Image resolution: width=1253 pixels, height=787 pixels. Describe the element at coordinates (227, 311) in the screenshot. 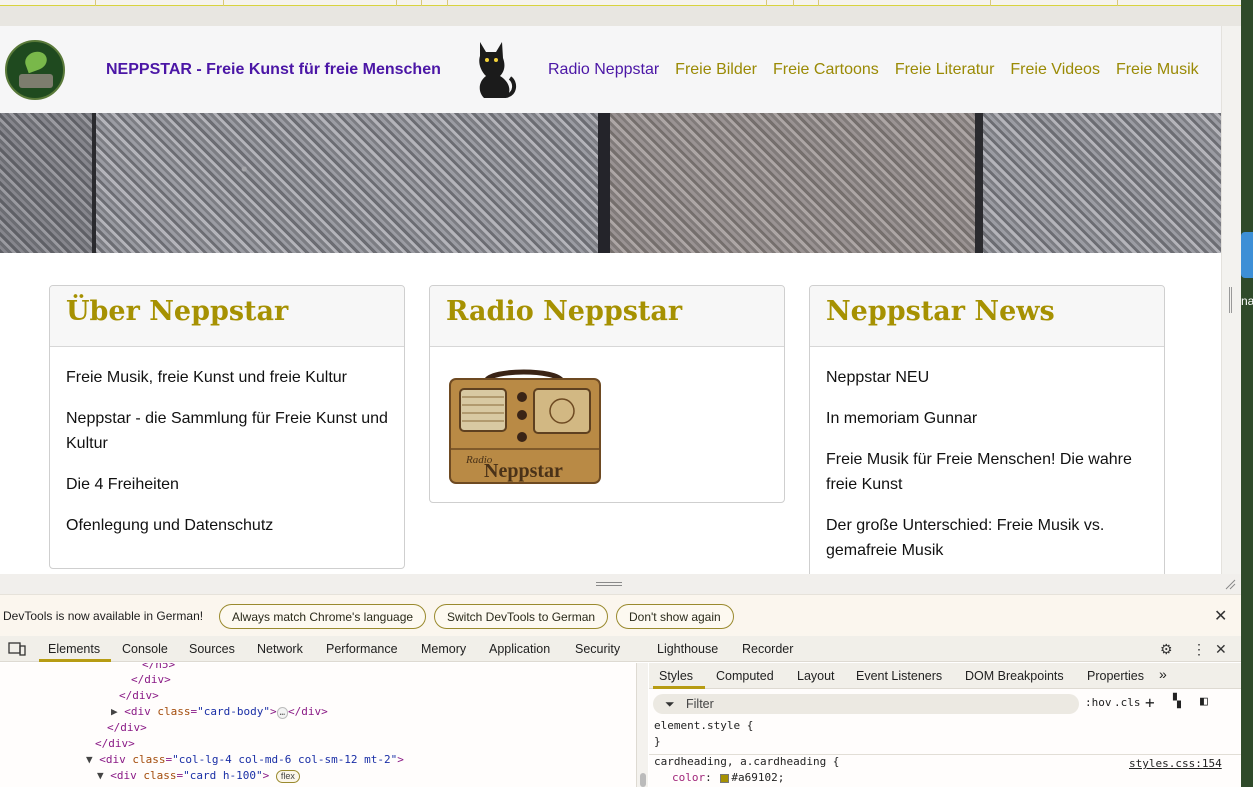

I see `card-heading: Über Neppstar` at that location.